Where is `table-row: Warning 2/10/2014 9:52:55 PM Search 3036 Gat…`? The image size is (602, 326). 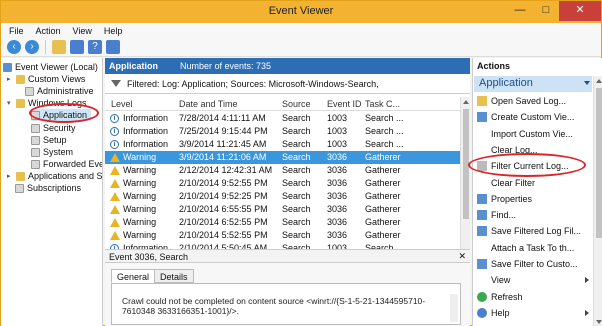 table-row: Warning 2/10/2014 9:52:55 PM Search 3036 Gat… is located at coordinates (282, 183).